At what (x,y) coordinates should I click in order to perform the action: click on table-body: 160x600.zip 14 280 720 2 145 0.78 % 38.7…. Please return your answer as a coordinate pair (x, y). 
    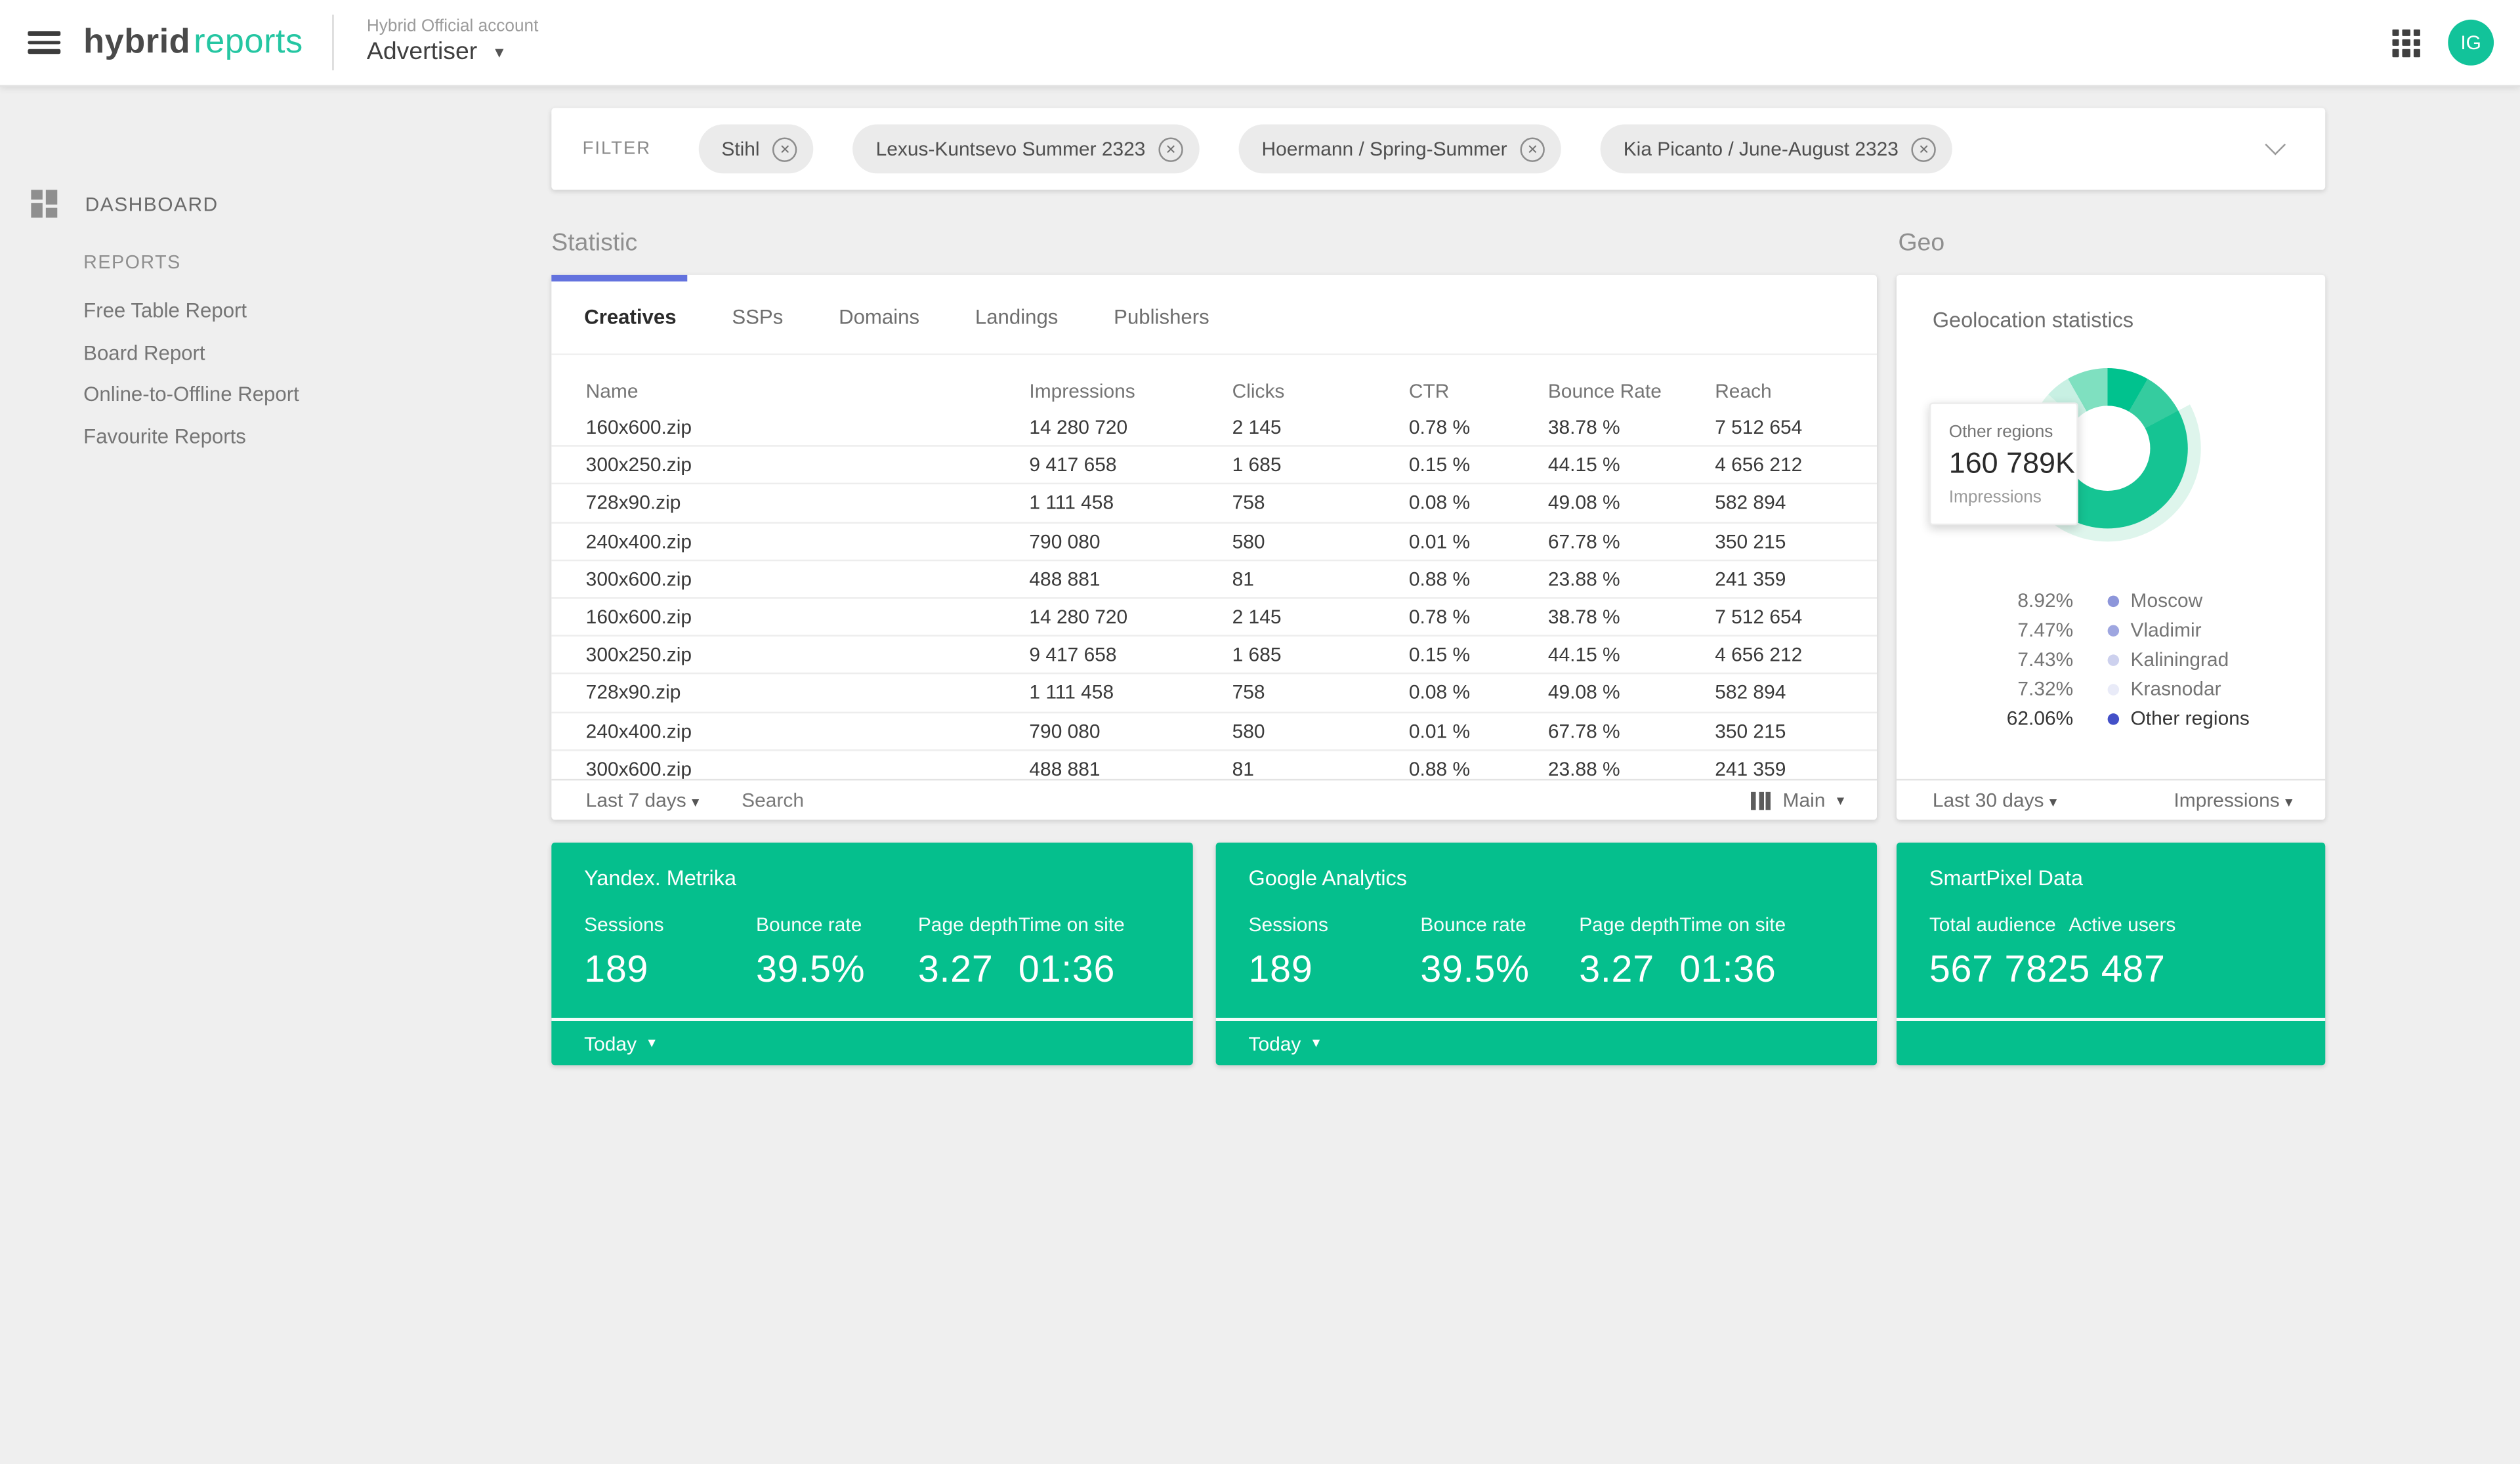
    Looking at the image, I should click on (1214, 594).